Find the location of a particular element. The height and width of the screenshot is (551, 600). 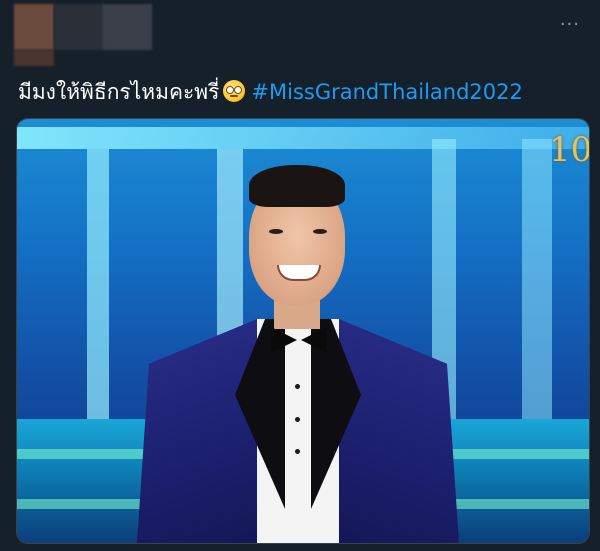

avatar is located at coordinates (34, 27).